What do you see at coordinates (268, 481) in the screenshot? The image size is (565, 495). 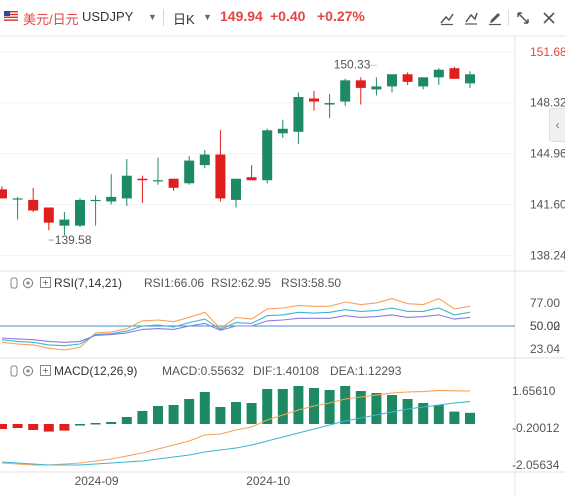 I see `time-tick-label: 2024-10` at bounding box center [268, 481].